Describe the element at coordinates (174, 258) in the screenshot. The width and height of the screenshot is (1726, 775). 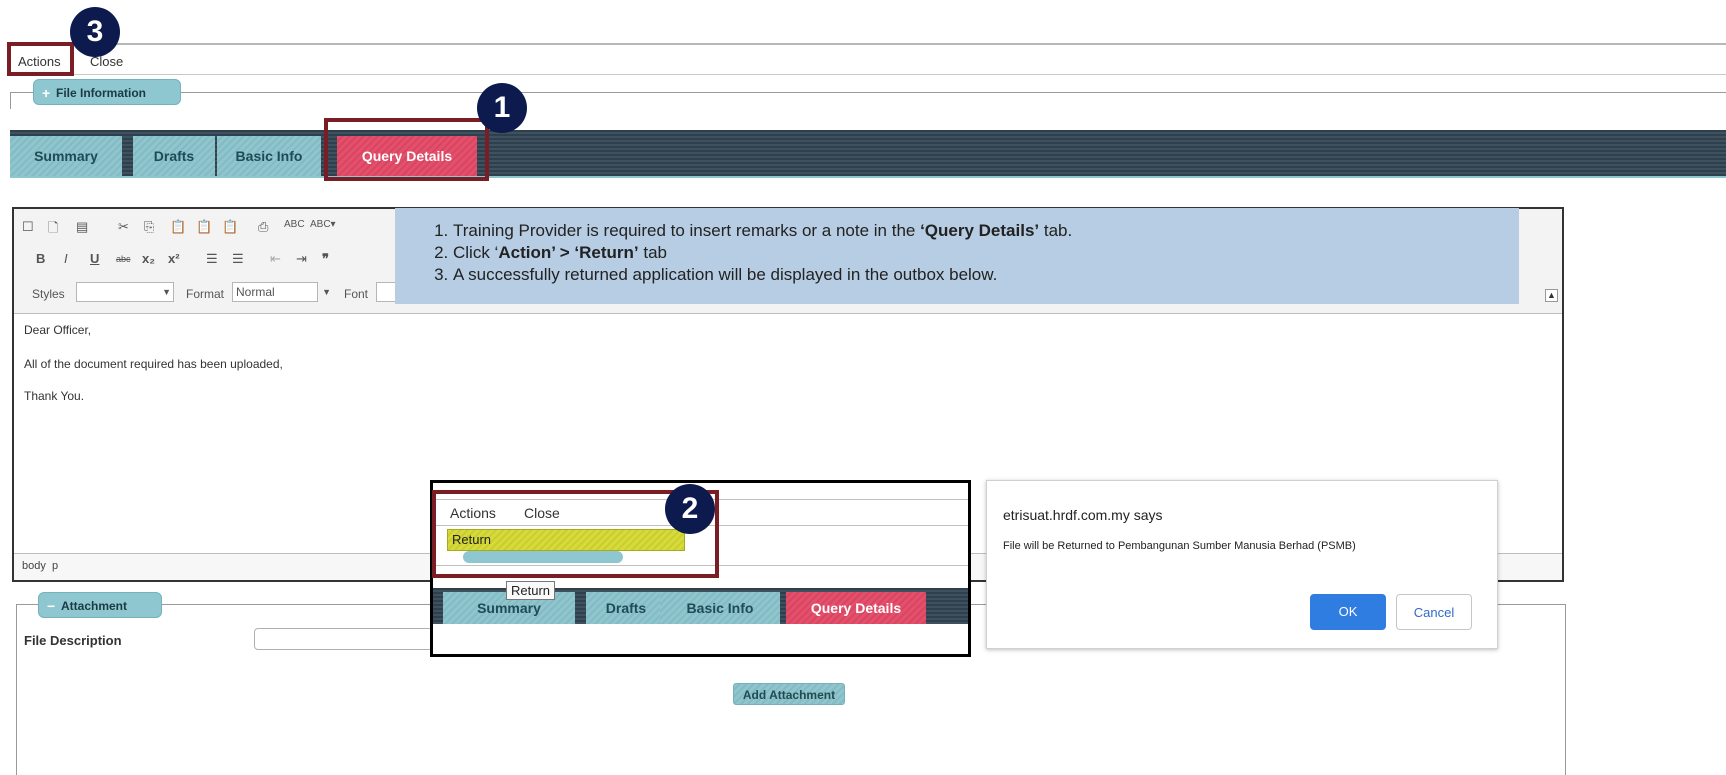
I see `superscript-icon: x²` at that location.